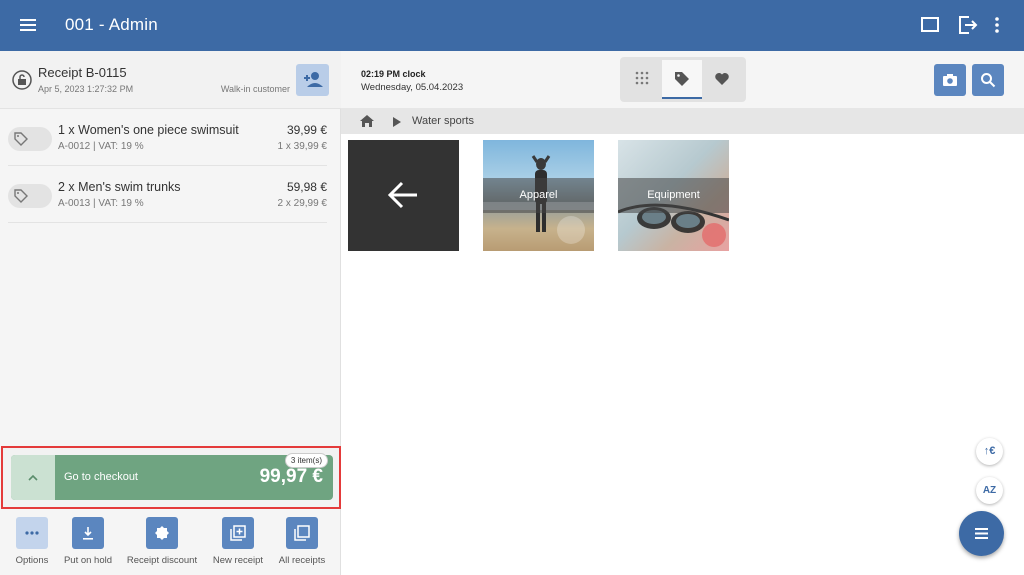  I want to click on options-label: Options, so click(32, 560).